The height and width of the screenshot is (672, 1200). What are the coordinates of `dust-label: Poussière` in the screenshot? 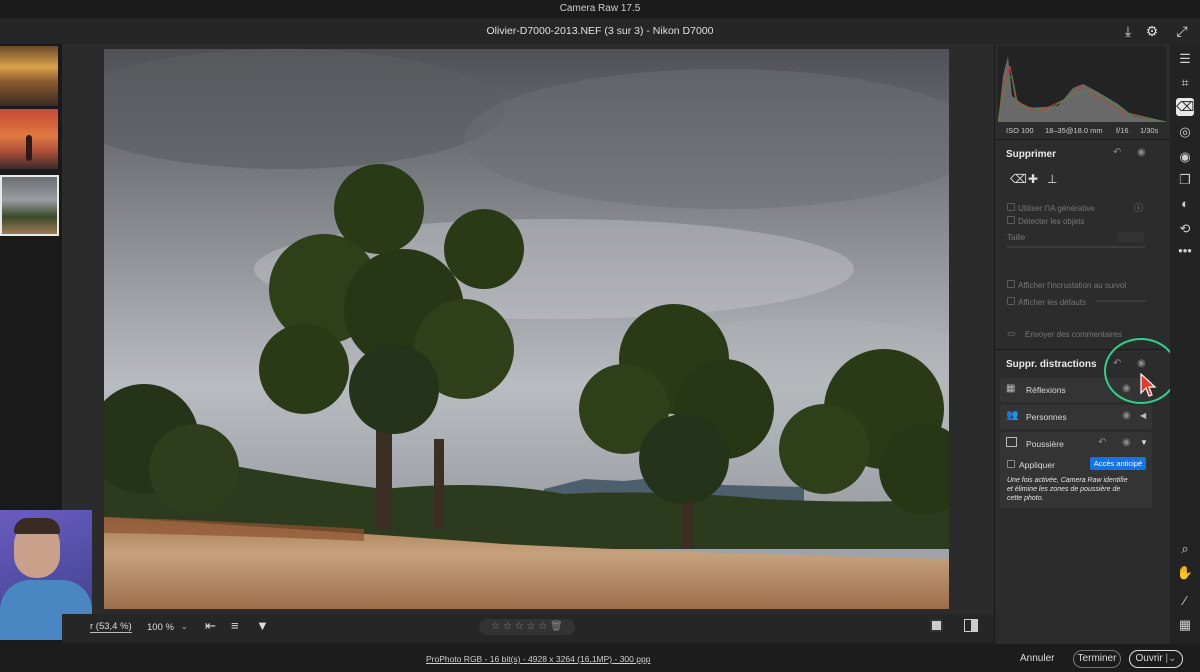 It's located at (1045, 444).